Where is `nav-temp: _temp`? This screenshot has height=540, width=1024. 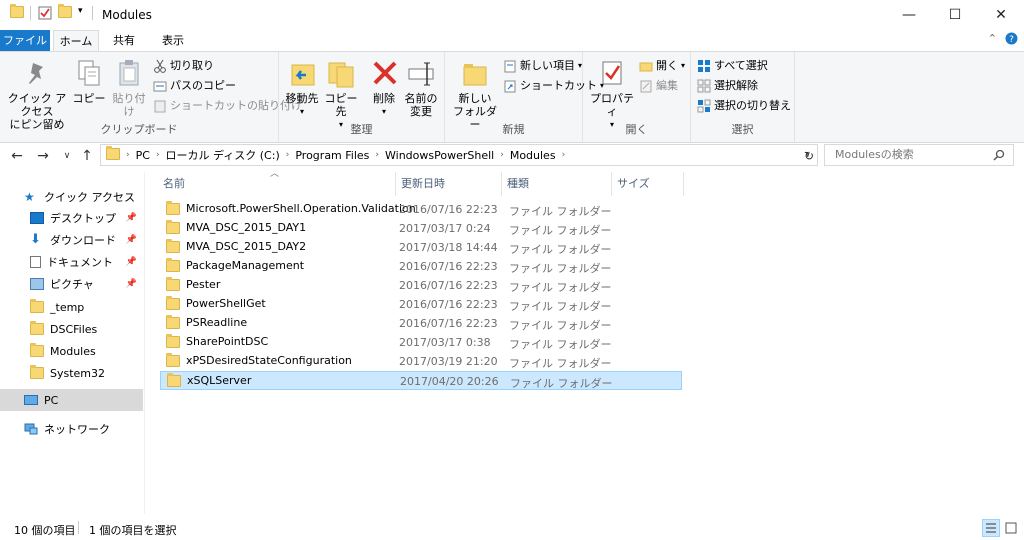
nav-temp: _temp is located at coordinates (71, 307).